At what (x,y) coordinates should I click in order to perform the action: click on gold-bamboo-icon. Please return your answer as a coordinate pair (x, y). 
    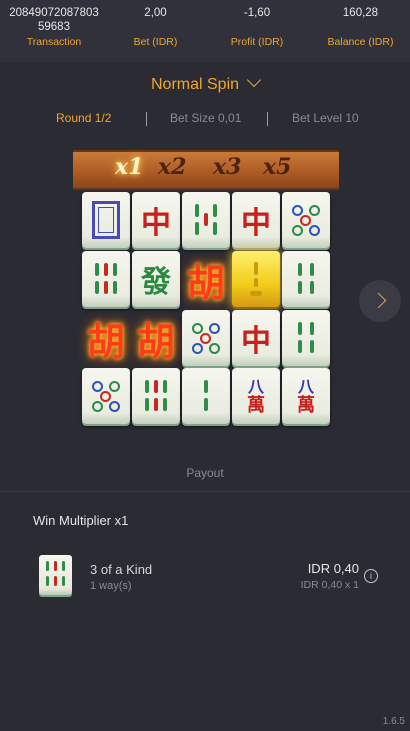
    Looking at the image, I should click on (256, 279).